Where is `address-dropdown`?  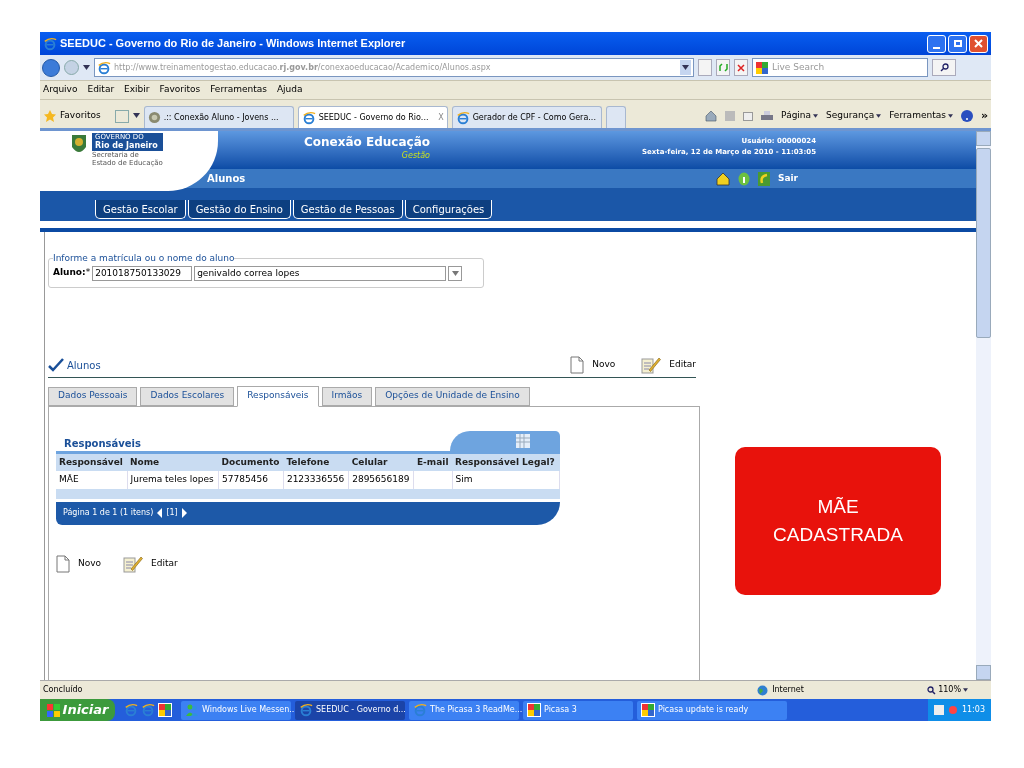
address-dropdown is located at coordinates (685, 67).